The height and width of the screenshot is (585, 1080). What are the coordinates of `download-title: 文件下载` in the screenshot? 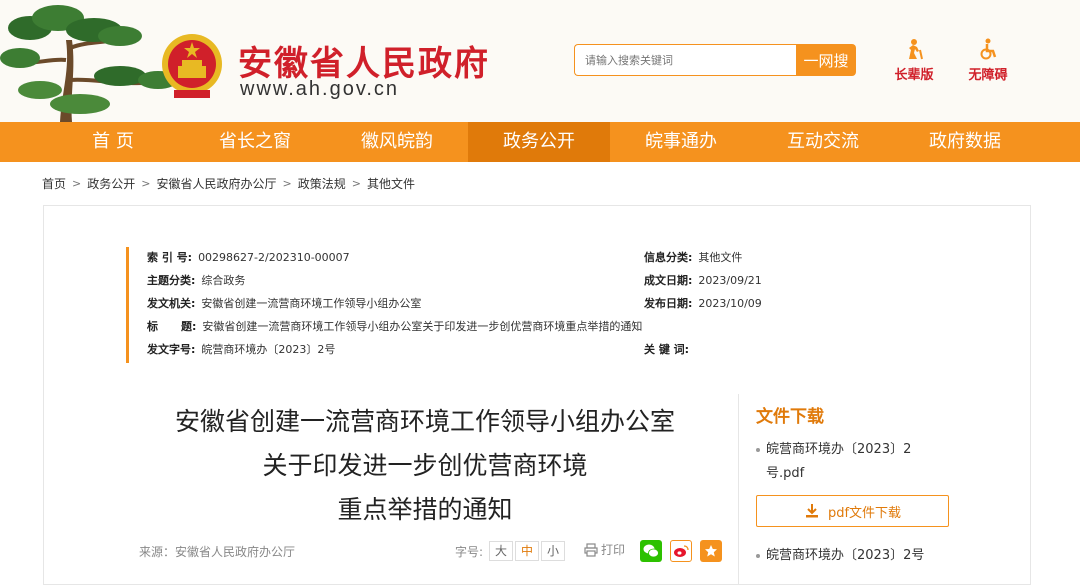 It's located at (790, 417).